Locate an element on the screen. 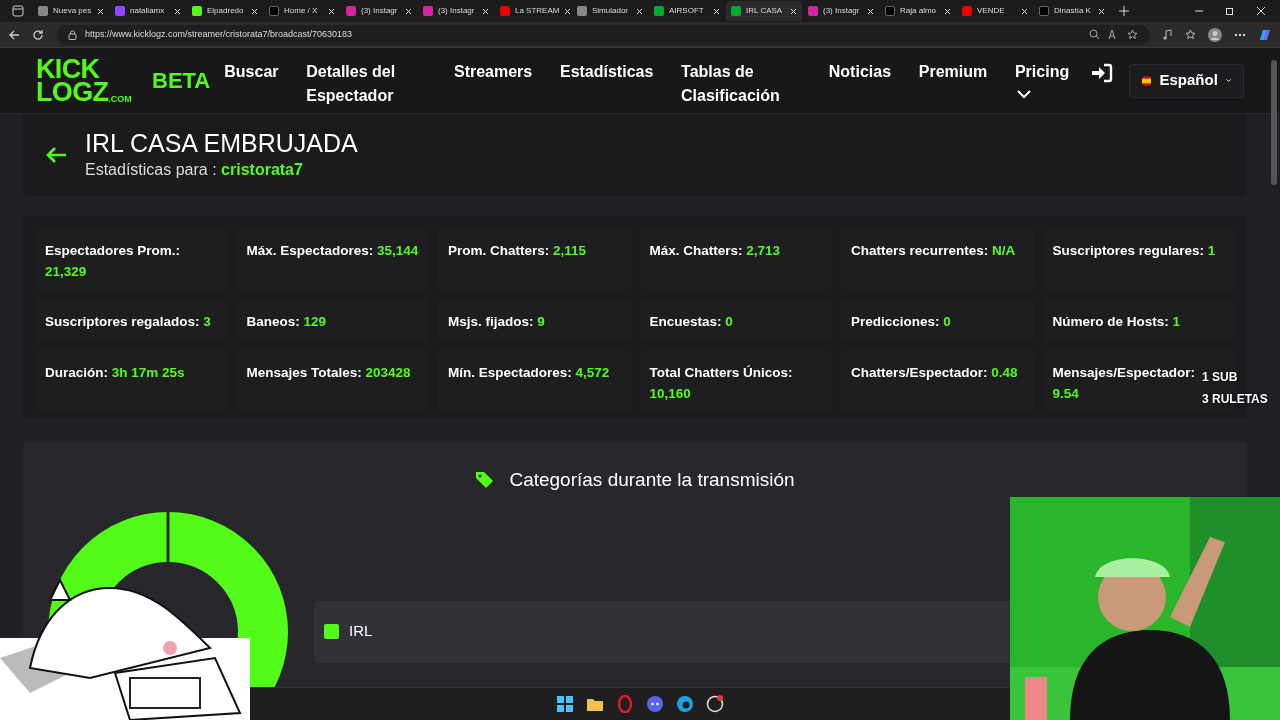 The height and width of the screenshot is (720, 1280). reload-icon is located at coordinates (38, 34).